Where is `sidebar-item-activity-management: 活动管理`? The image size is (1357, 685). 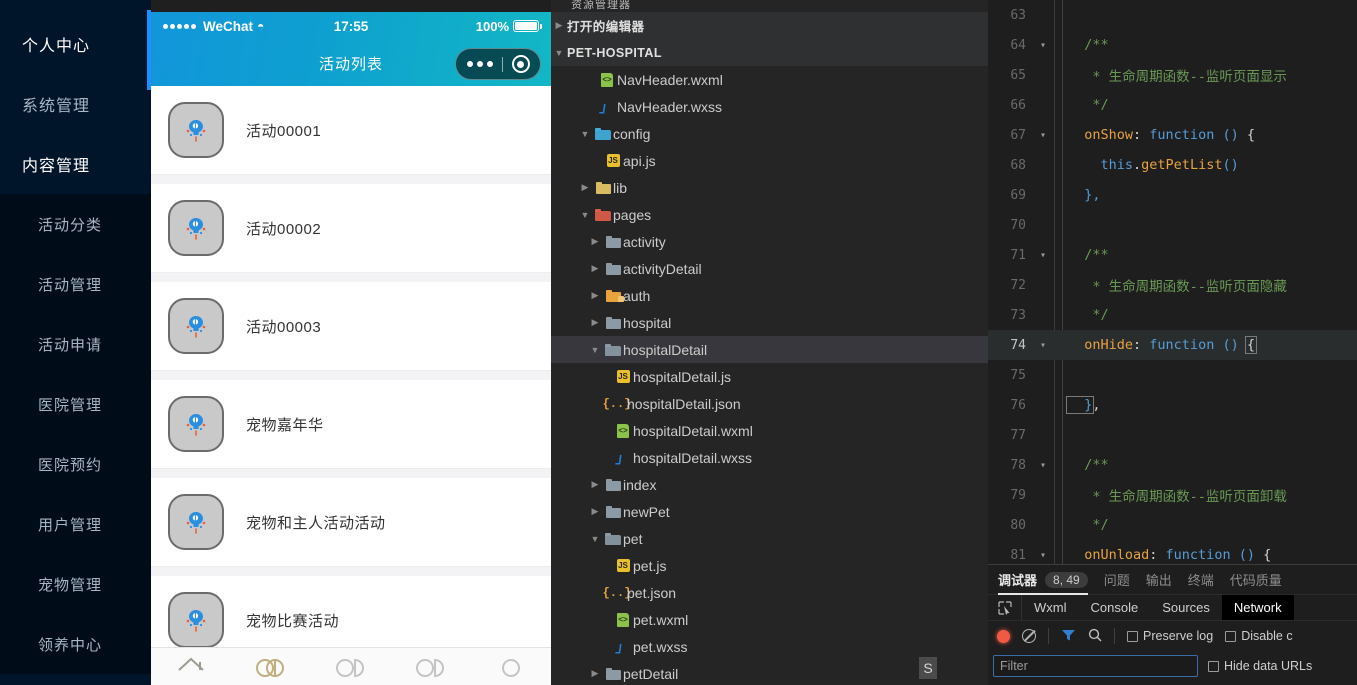
sidebar-item-activity-management: 活动管理 is located at coordinates (75, 284).